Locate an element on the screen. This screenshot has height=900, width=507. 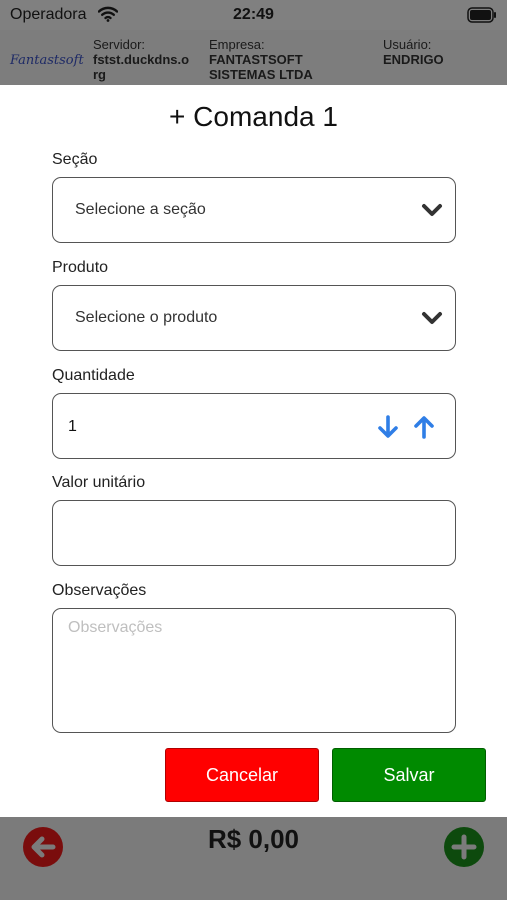
quantity-stepper: 1 is located at coordinates (254, 426).